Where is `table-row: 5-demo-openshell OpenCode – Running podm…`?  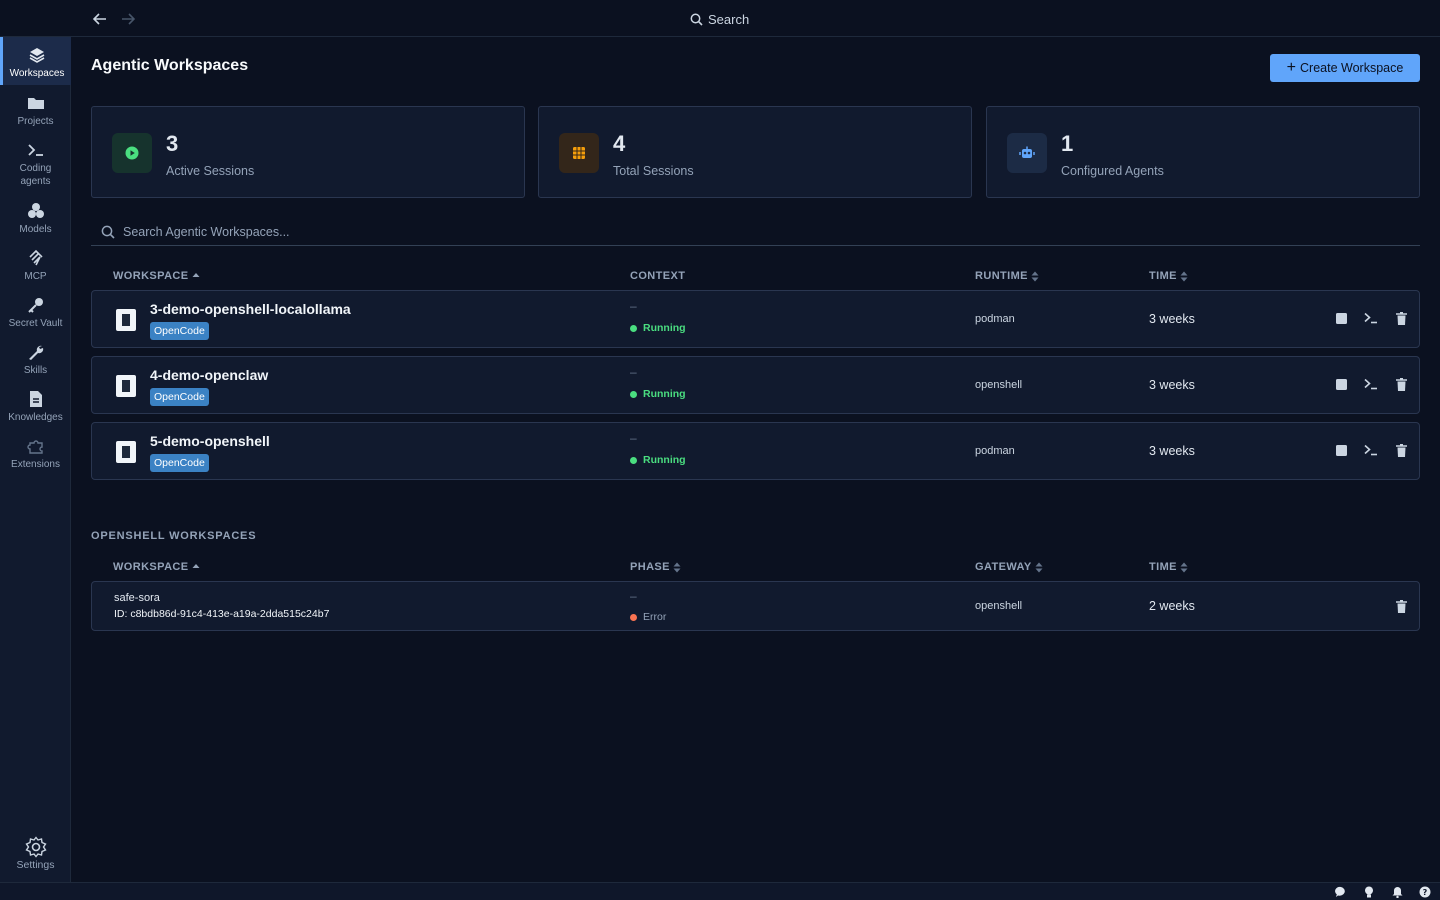
table-row: 5-demo-openshell OpenCode – Running podm… is located at coordinates (755, 451).